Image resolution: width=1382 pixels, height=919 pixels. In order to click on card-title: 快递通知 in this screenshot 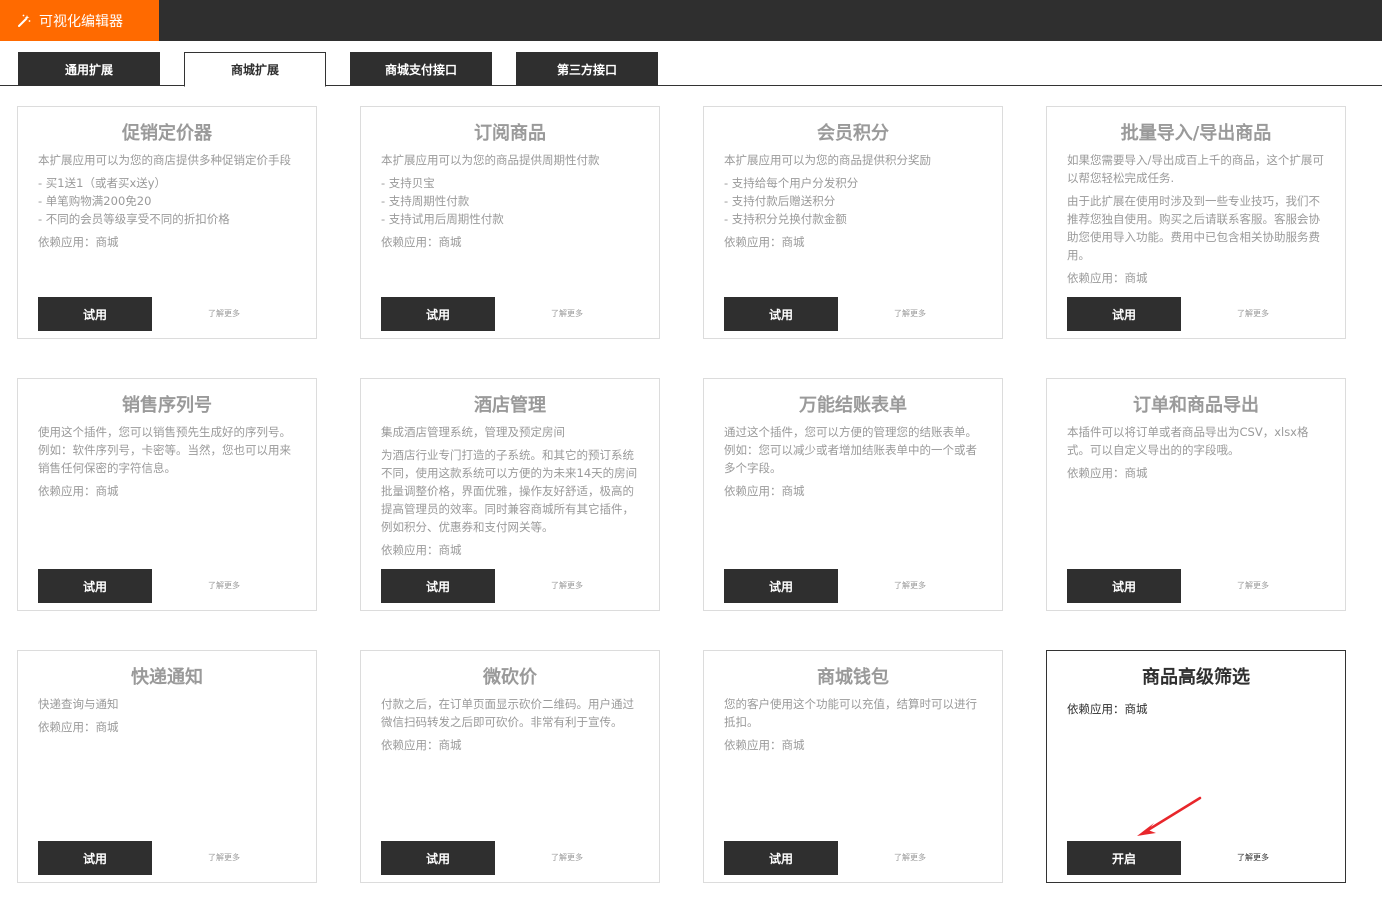, I will do `click(167, 677)`.